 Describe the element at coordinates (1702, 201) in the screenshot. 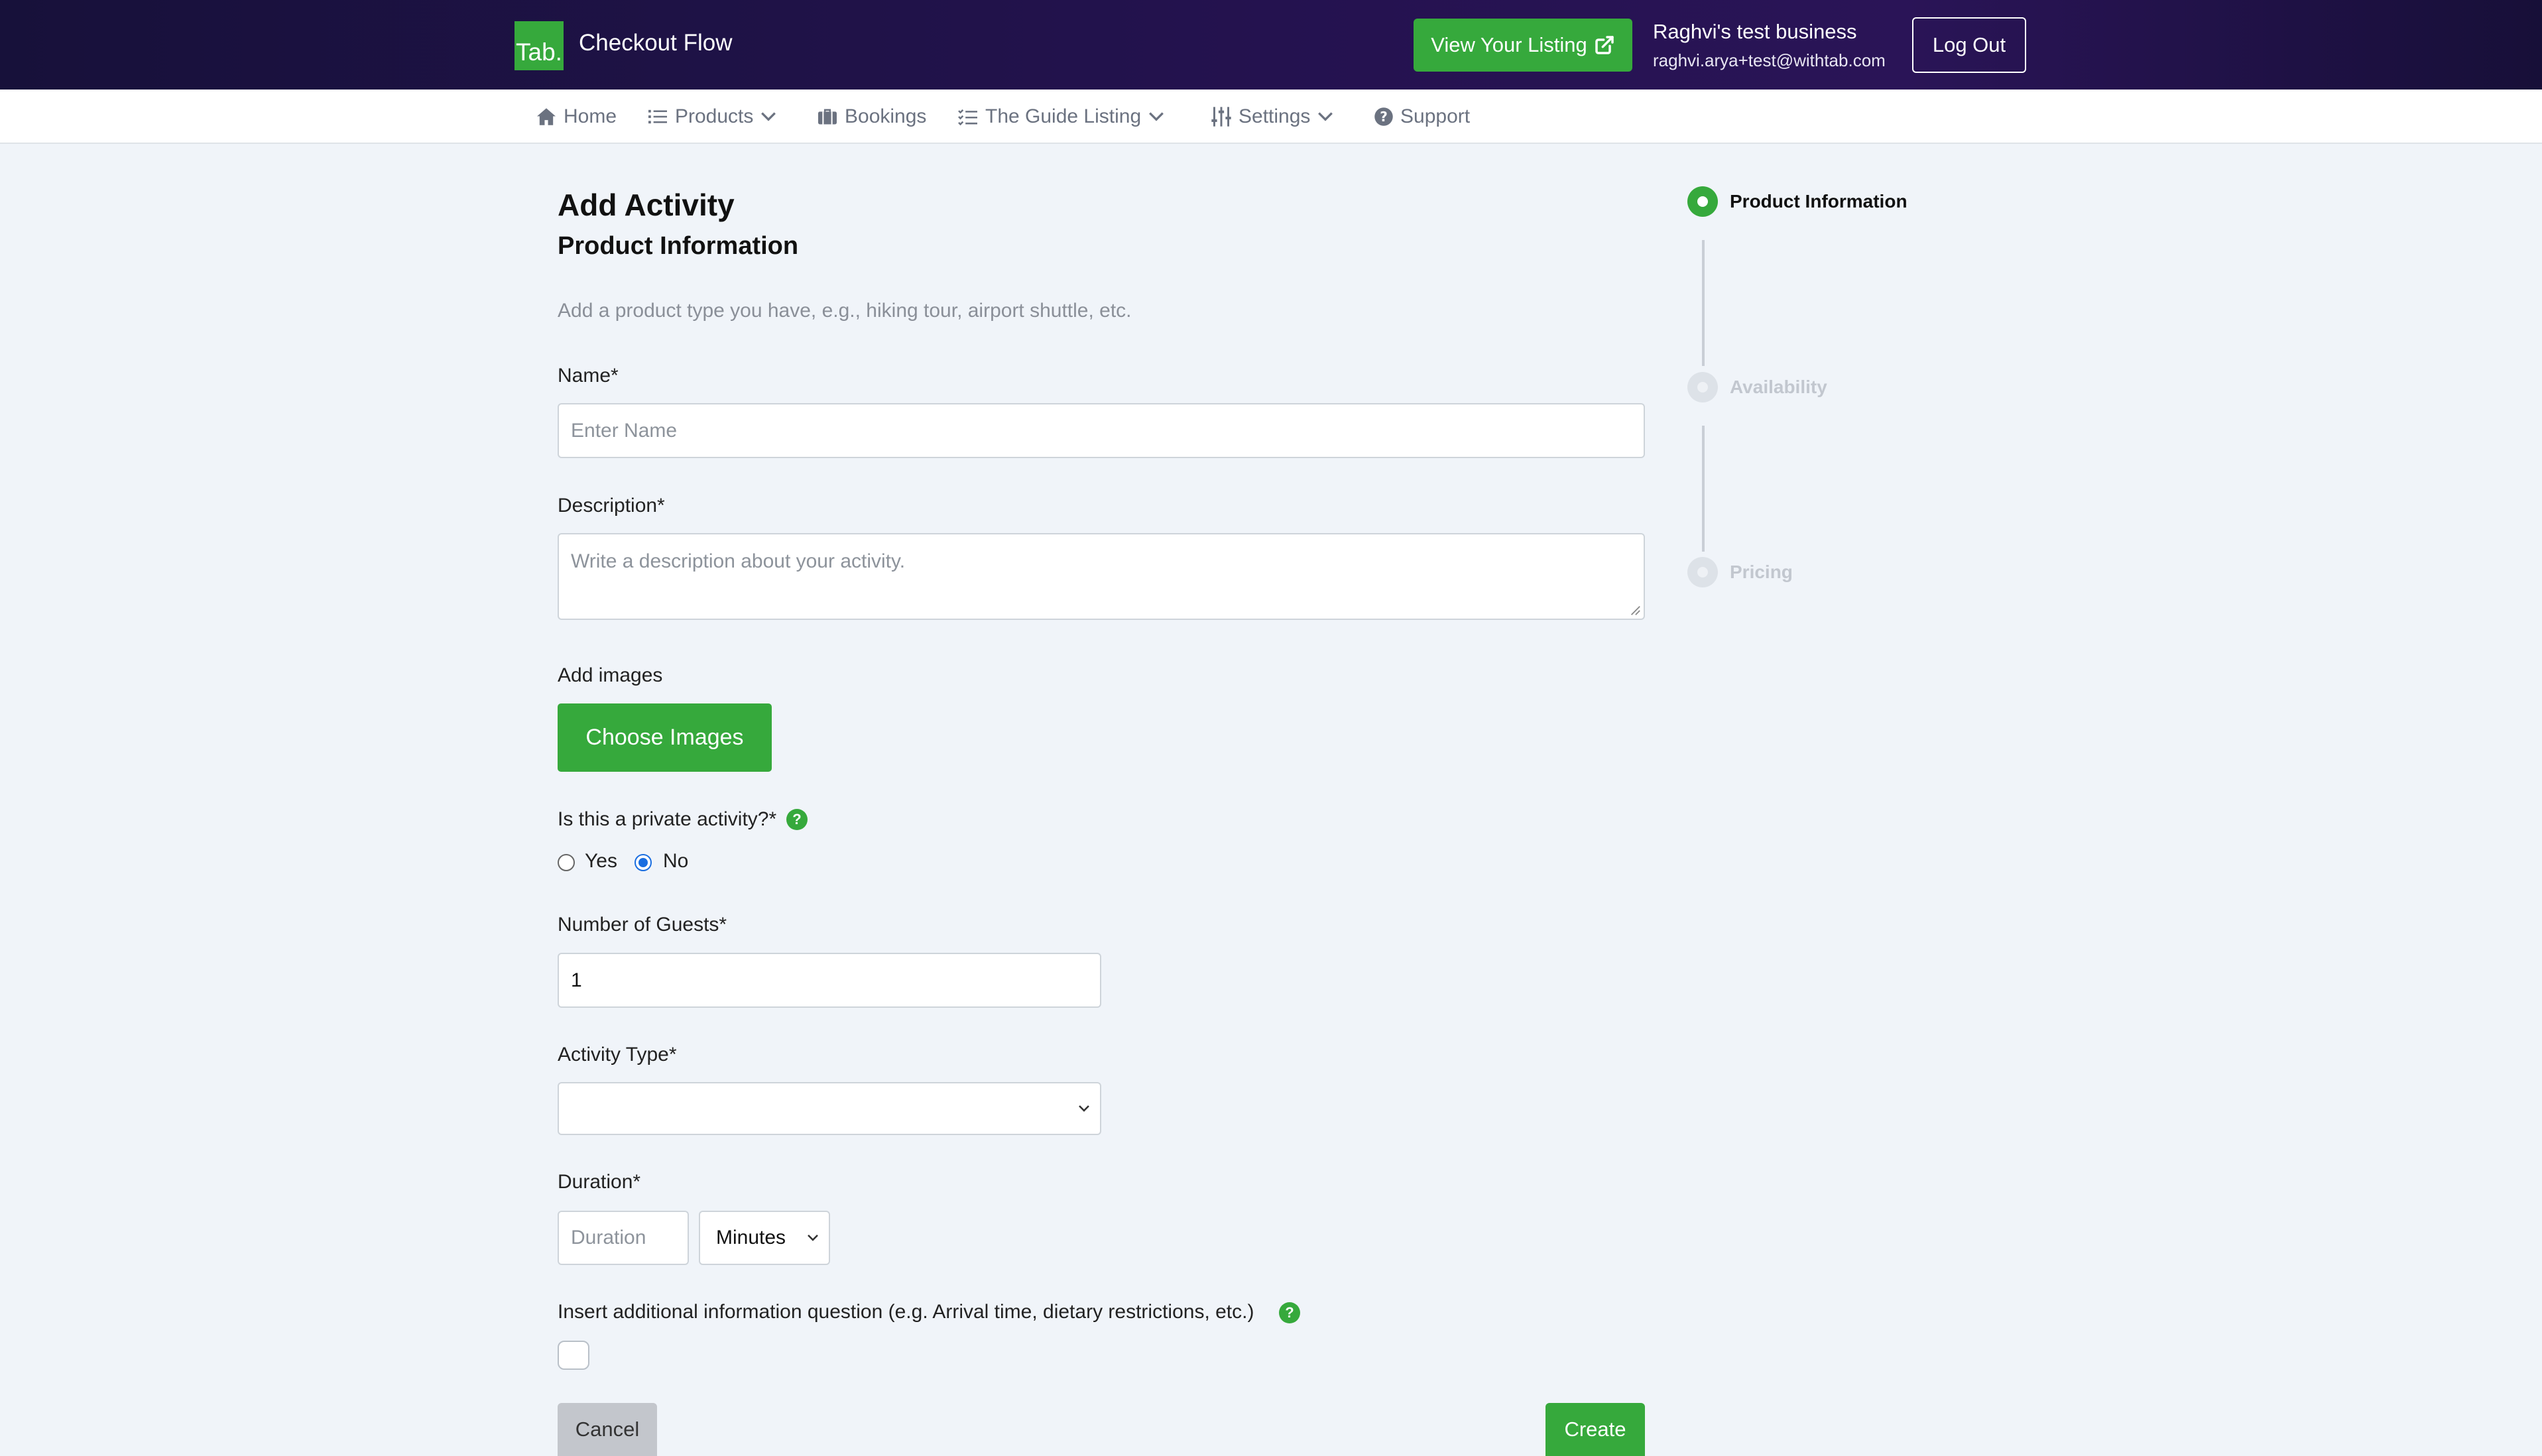

I see `step-dot-product-information` at that location.